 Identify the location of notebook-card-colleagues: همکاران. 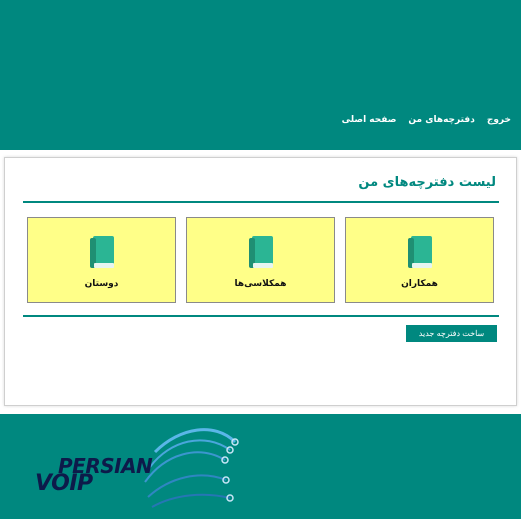
(419, 260).